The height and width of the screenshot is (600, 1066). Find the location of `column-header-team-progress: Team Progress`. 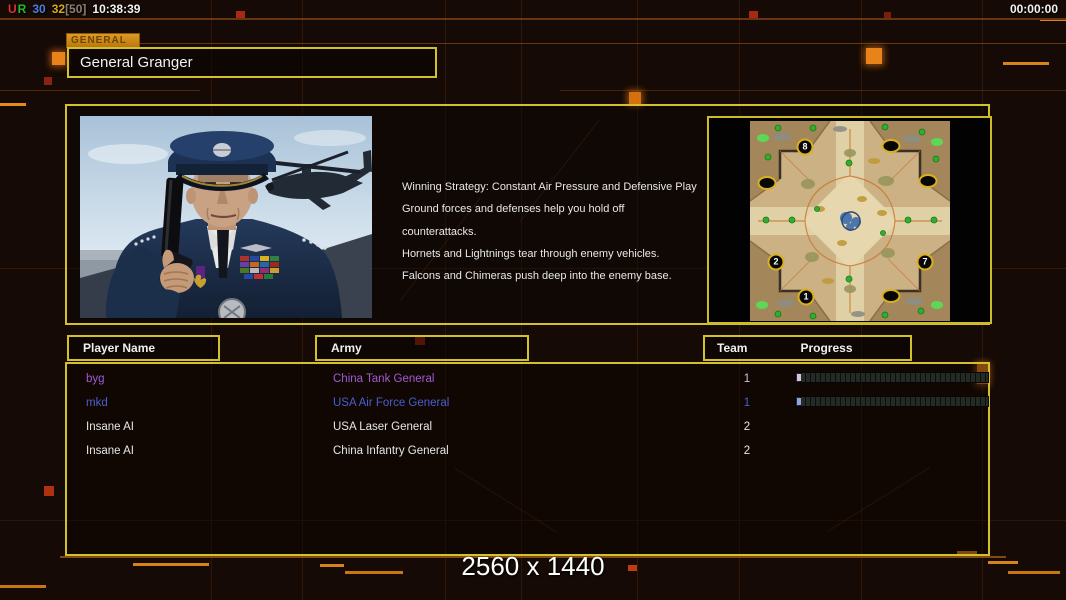

column-header-team-progress: Team Progress is located at coordinates (807, 348).